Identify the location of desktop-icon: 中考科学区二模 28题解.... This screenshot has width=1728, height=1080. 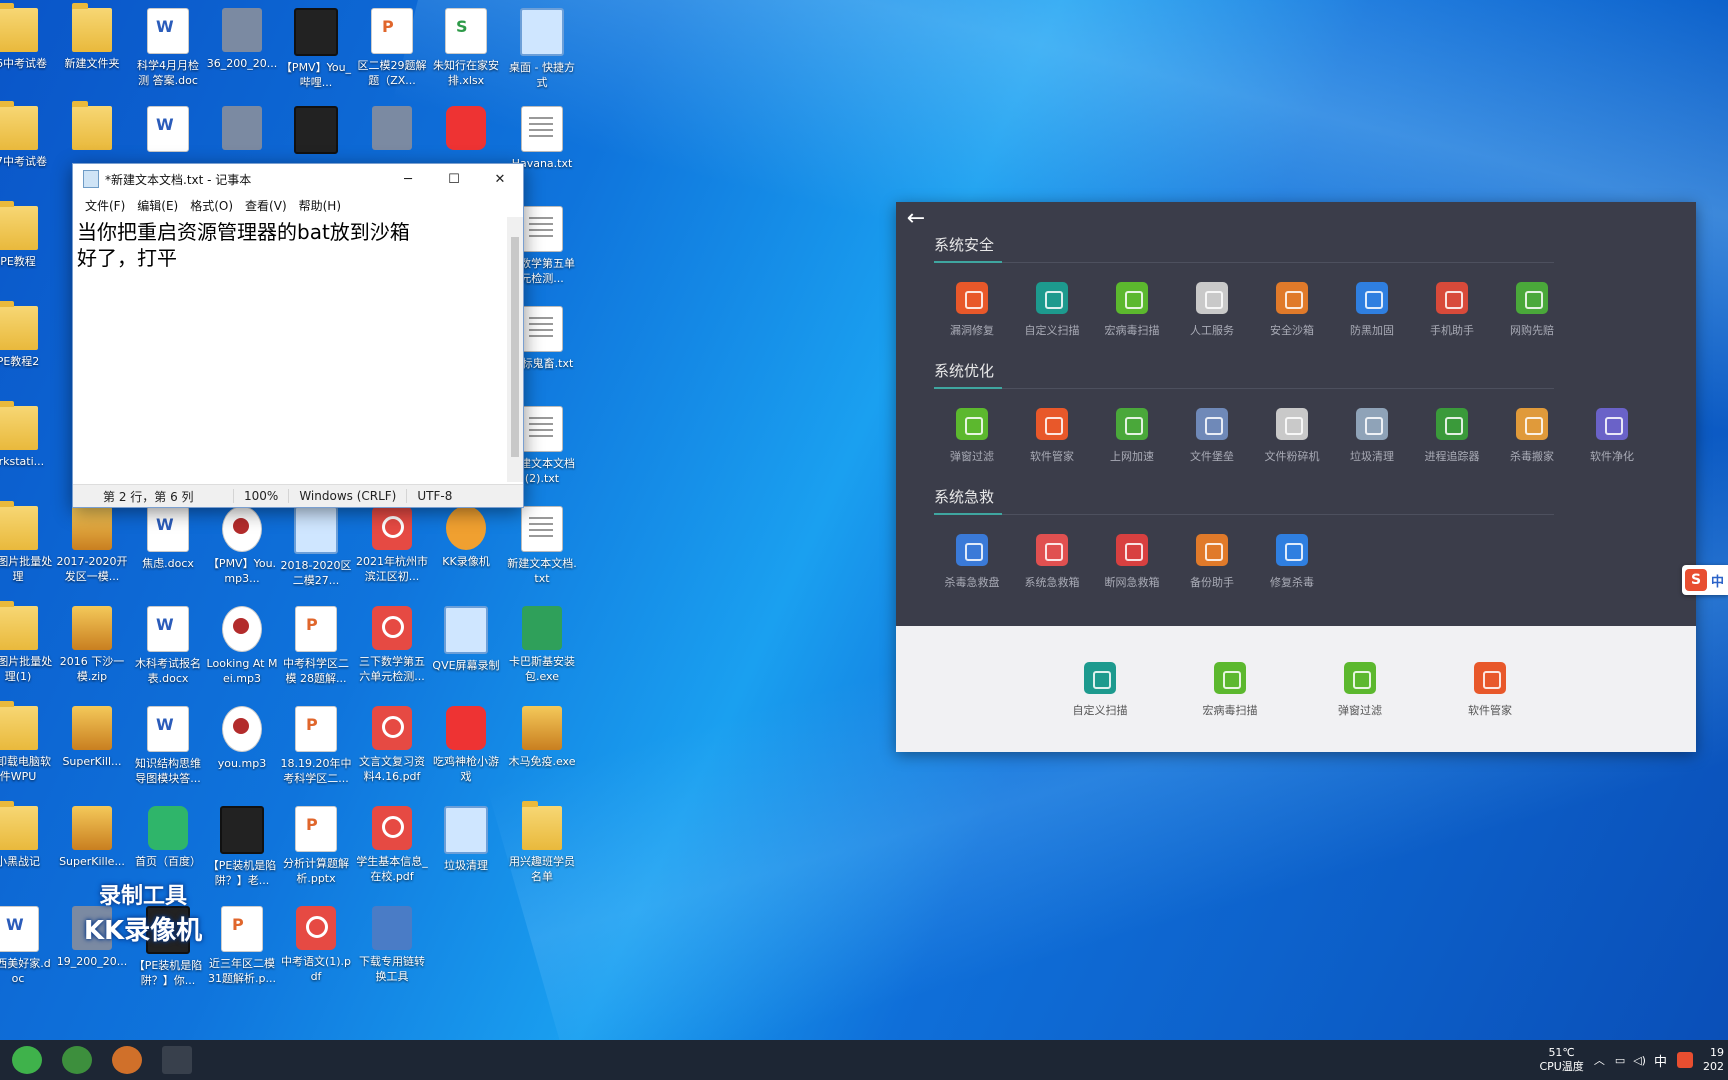
(316, 647).